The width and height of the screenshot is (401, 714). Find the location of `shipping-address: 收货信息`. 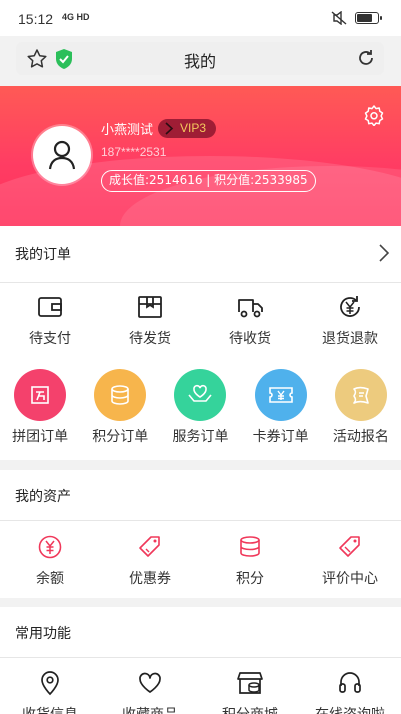

shipping-address: 收货信息 is located at coordinates (50, 692).